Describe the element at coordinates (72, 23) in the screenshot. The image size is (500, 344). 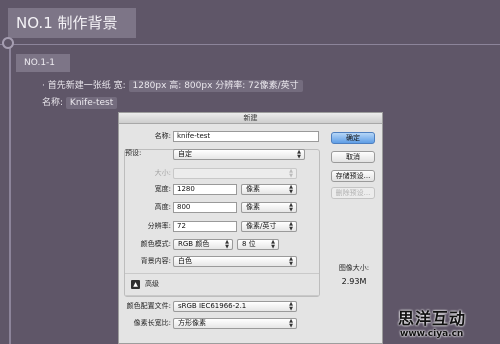
I see `section-title: NO.1 制作背景` at that location.